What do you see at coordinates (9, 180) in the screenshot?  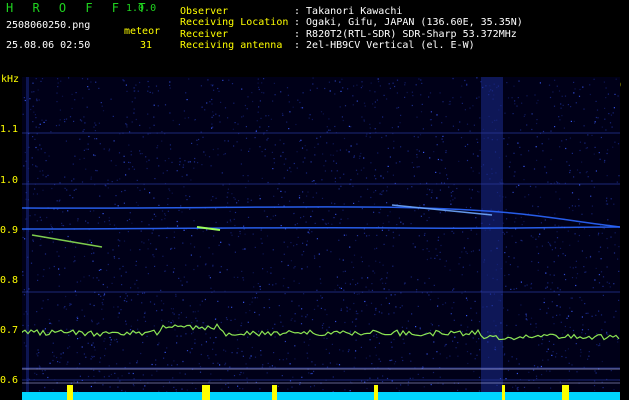 I see `y-tick: 1.0` at bounding box center [9, 180].